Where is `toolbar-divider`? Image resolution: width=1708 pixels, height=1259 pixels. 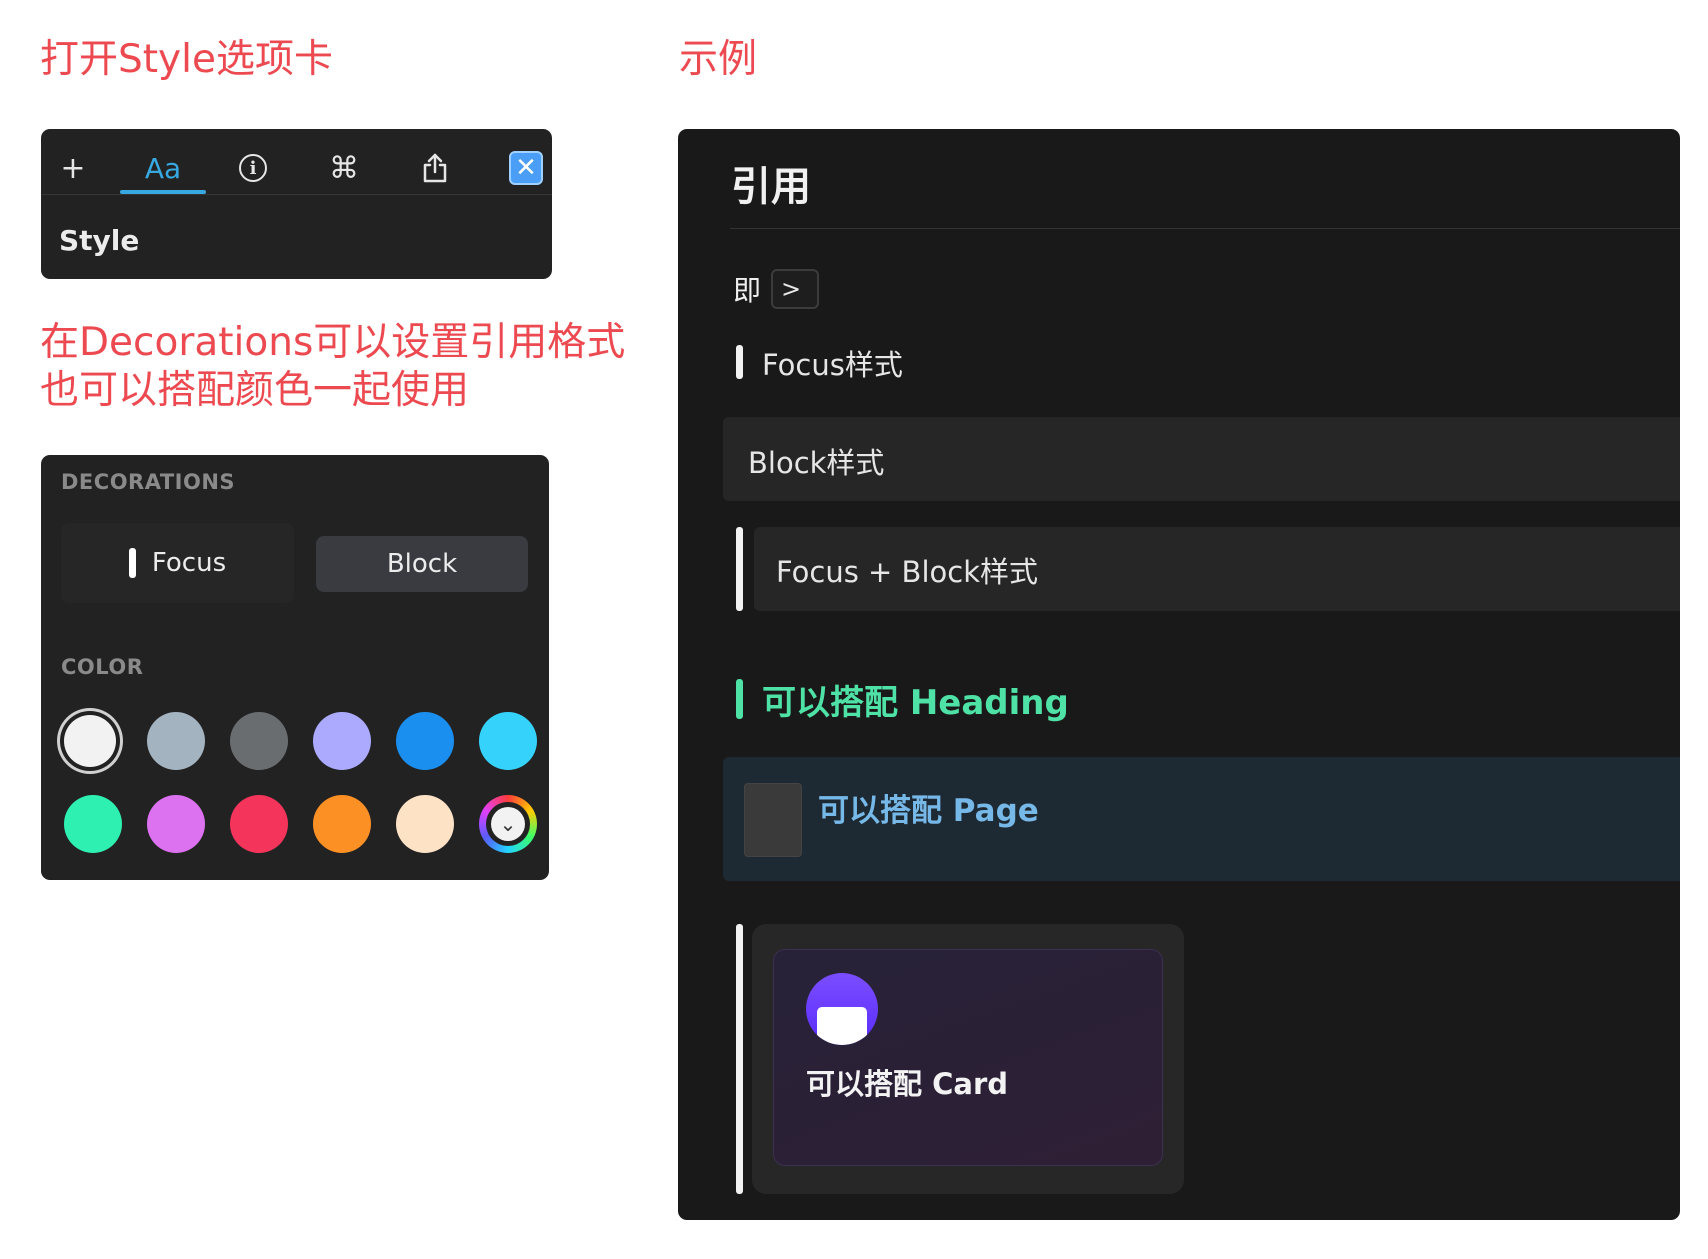
toolbar-divider is located at coordinates (296, 194).